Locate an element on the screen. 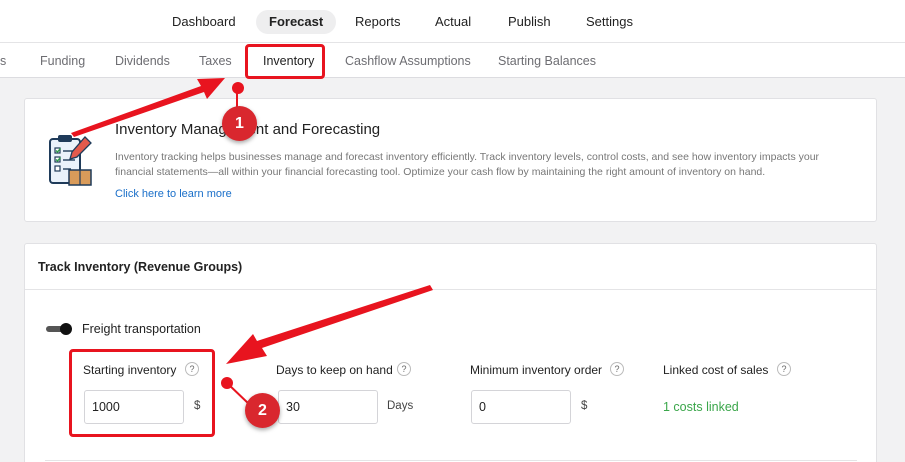 The height and width of the screenshot is (462, 905). tab-cashflow-assumptions: Cashflow Assumptions is located at coordinates (408, 61).